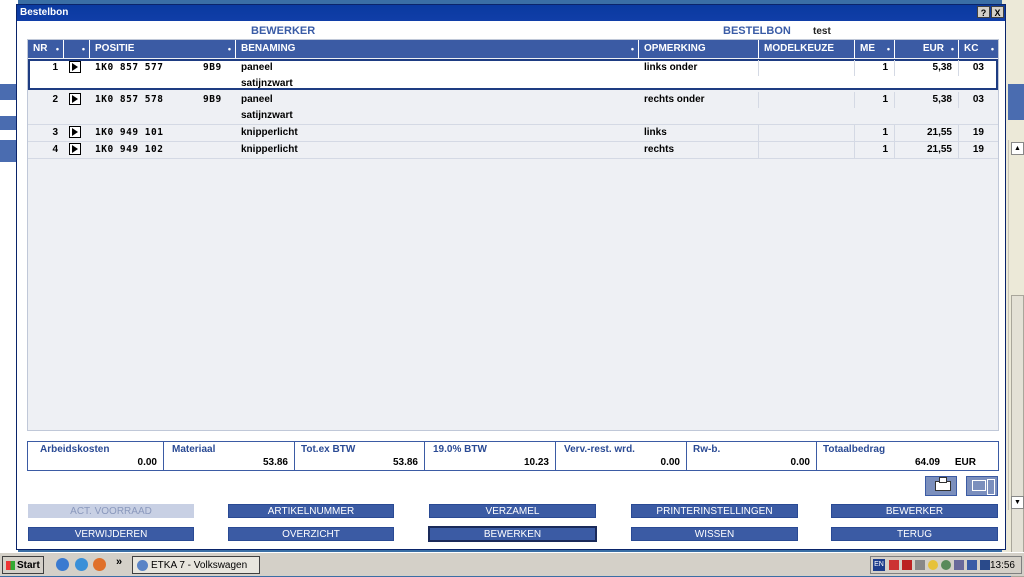  What do you see at coordinates (927, 49) in the screenshot?
I see `column-header-eur: EUR •` at bounding box center [927, 49].